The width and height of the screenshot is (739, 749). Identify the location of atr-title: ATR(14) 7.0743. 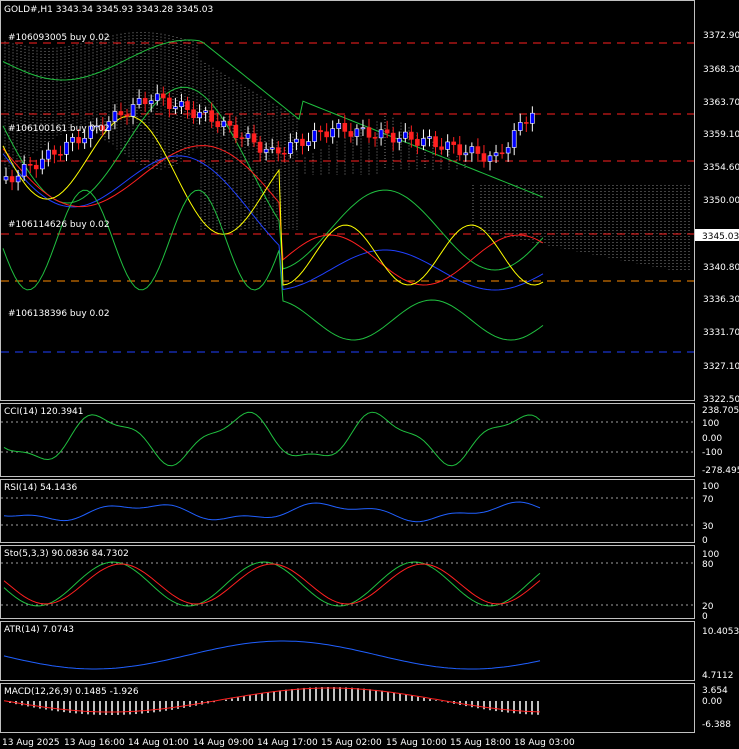
(39, 630).